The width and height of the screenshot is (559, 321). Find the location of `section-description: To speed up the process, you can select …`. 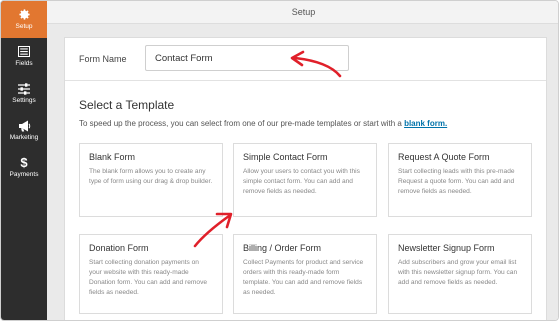

section-description: To speed up the process, you can select … is located at coordinates (263, 123).